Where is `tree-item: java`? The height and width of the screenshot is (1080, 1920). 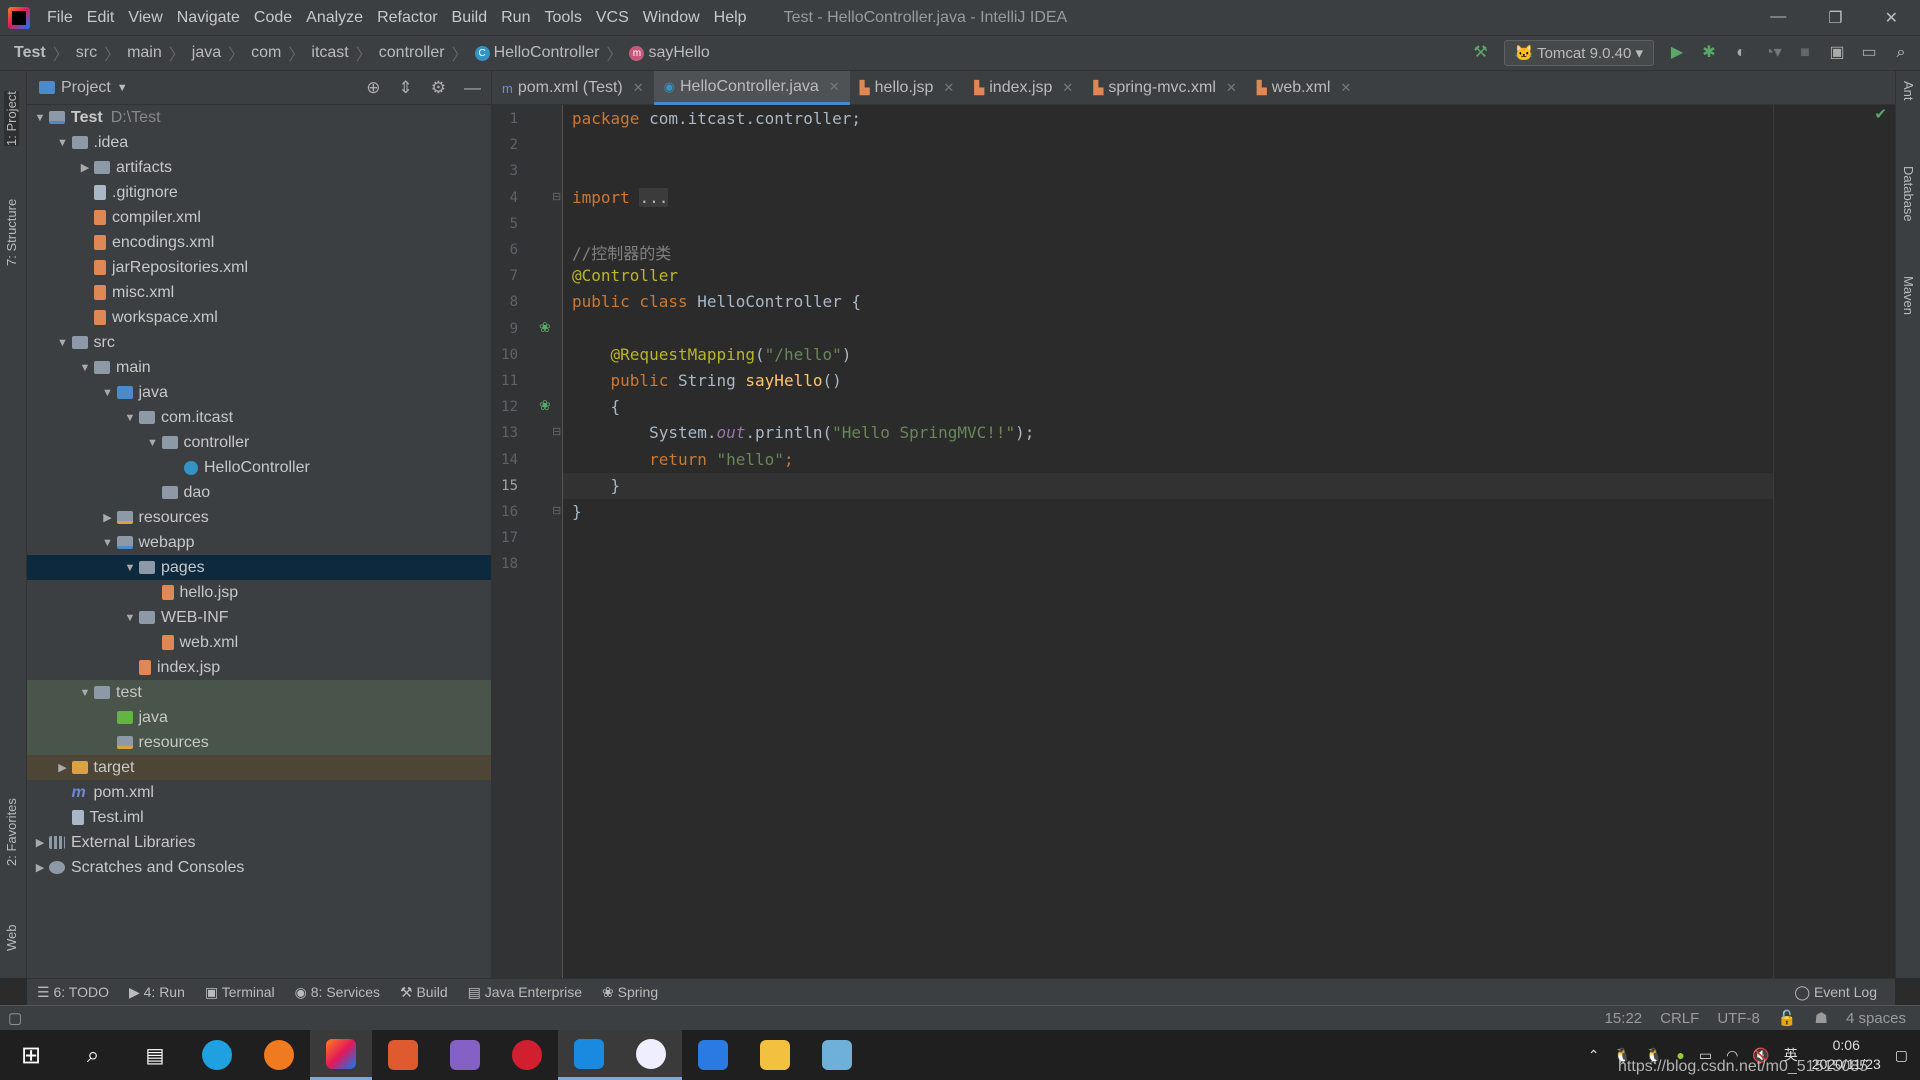 tree-item: java is located at coordinates (259, 717).